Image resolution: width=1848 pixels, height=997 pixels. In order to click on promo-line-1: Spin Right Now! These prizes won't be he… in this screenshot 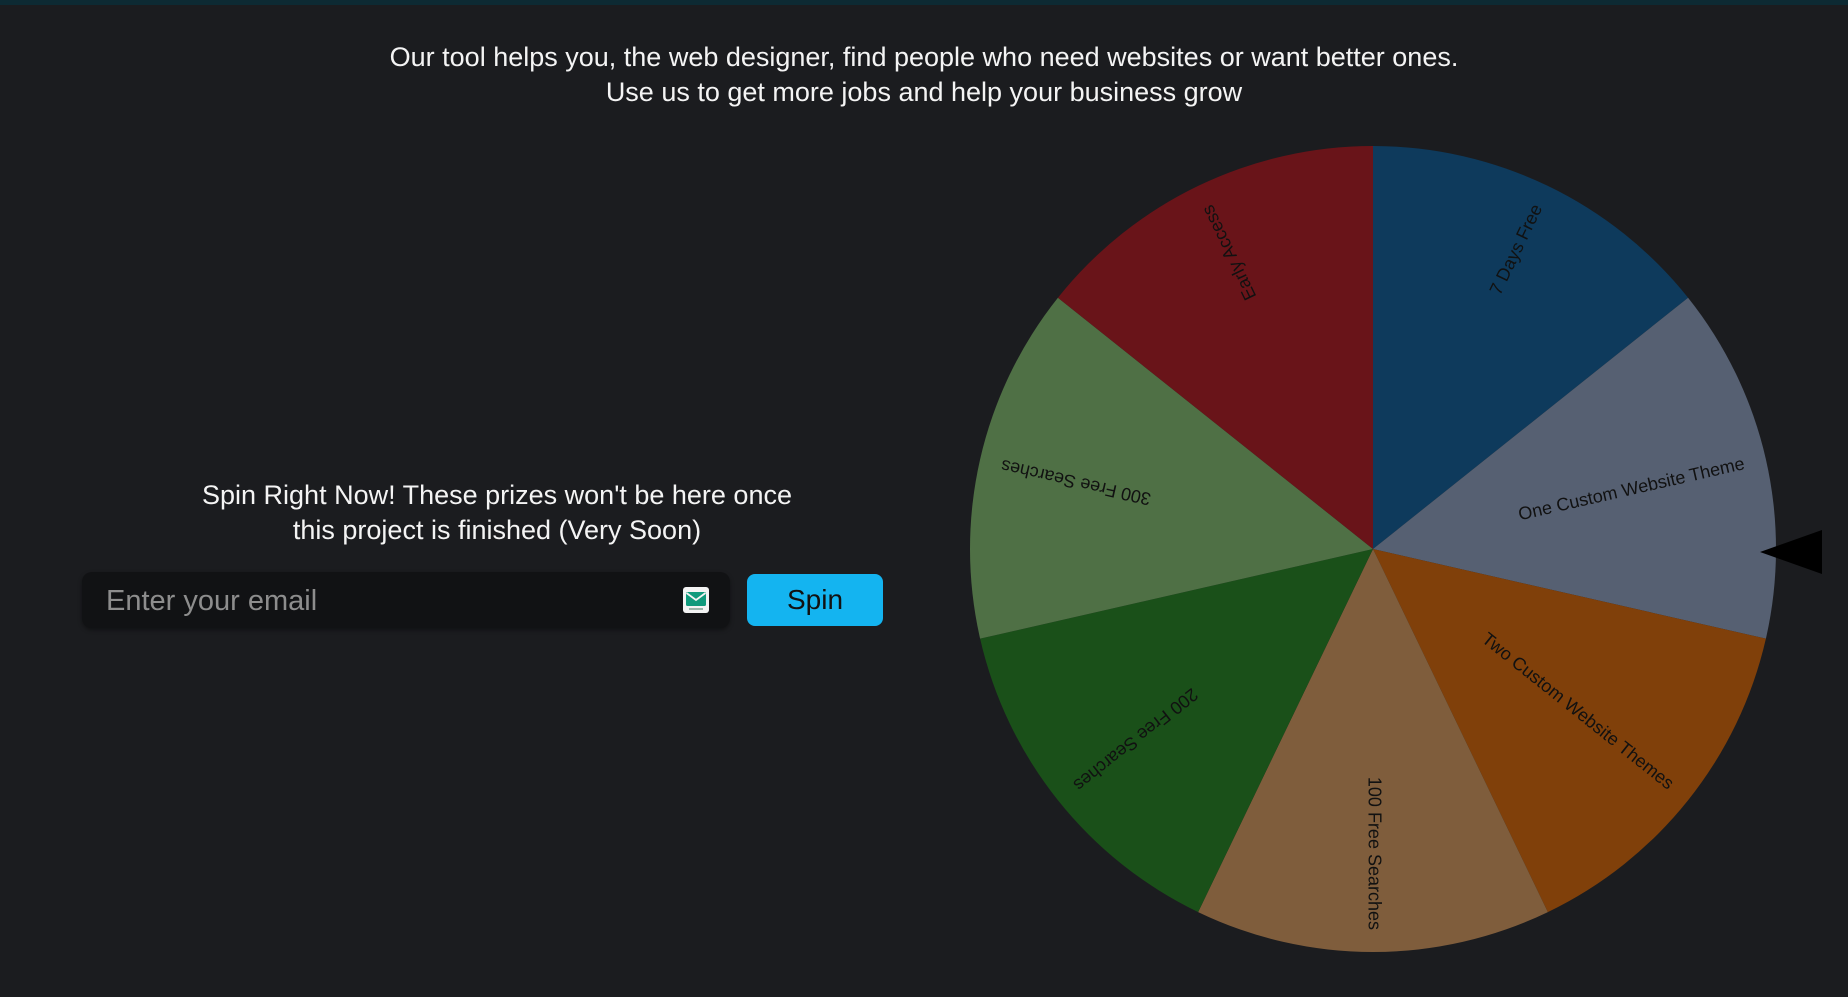, I will do `click(497, 495)`.